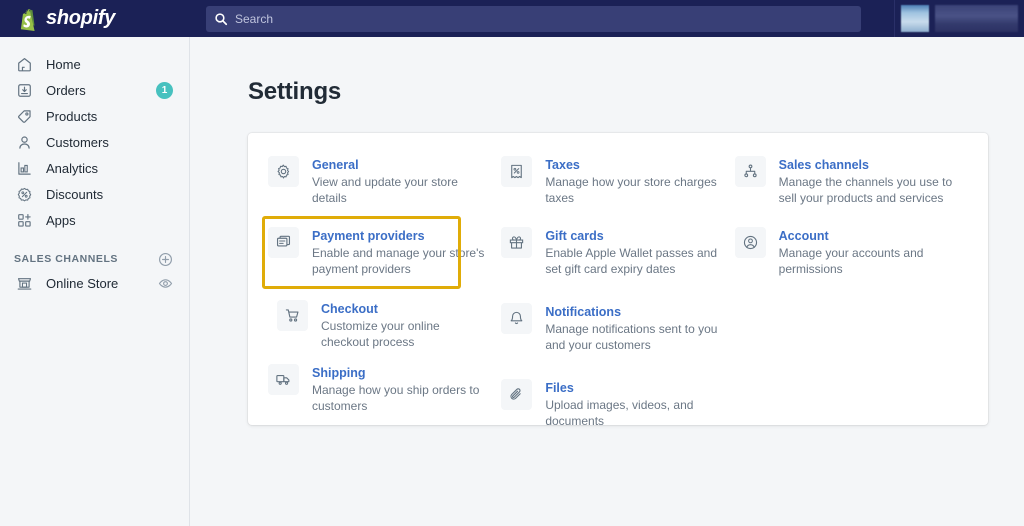  What do you see at coordinates (380, 334) in the screenshot?
I see `settings-item-desc: Customize your online checkout process` at bounding box center [380, 334].